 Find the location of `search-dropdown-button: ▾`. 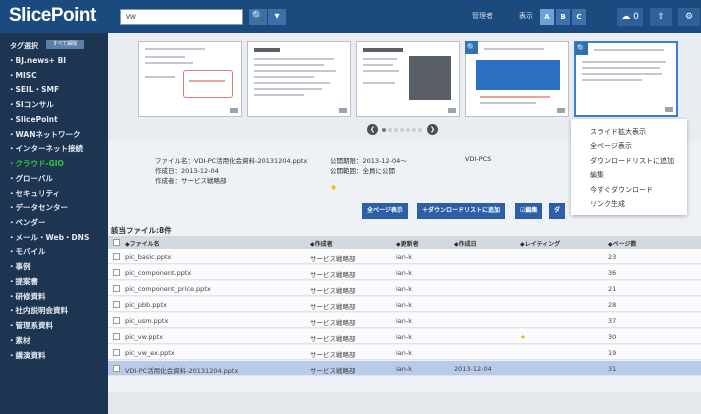

search-dropdown-button: ▾ is located at coordinates (277, 17).